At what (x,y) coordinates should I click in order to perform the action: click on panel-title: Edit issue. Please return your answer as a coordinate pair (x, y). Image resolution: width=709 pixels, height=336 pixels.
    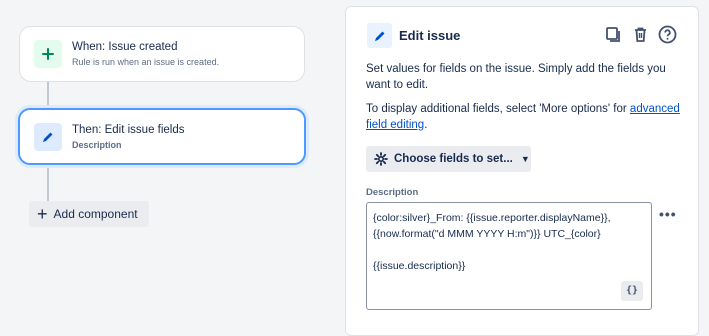
    Looking at the image, I should click on (430, 35).